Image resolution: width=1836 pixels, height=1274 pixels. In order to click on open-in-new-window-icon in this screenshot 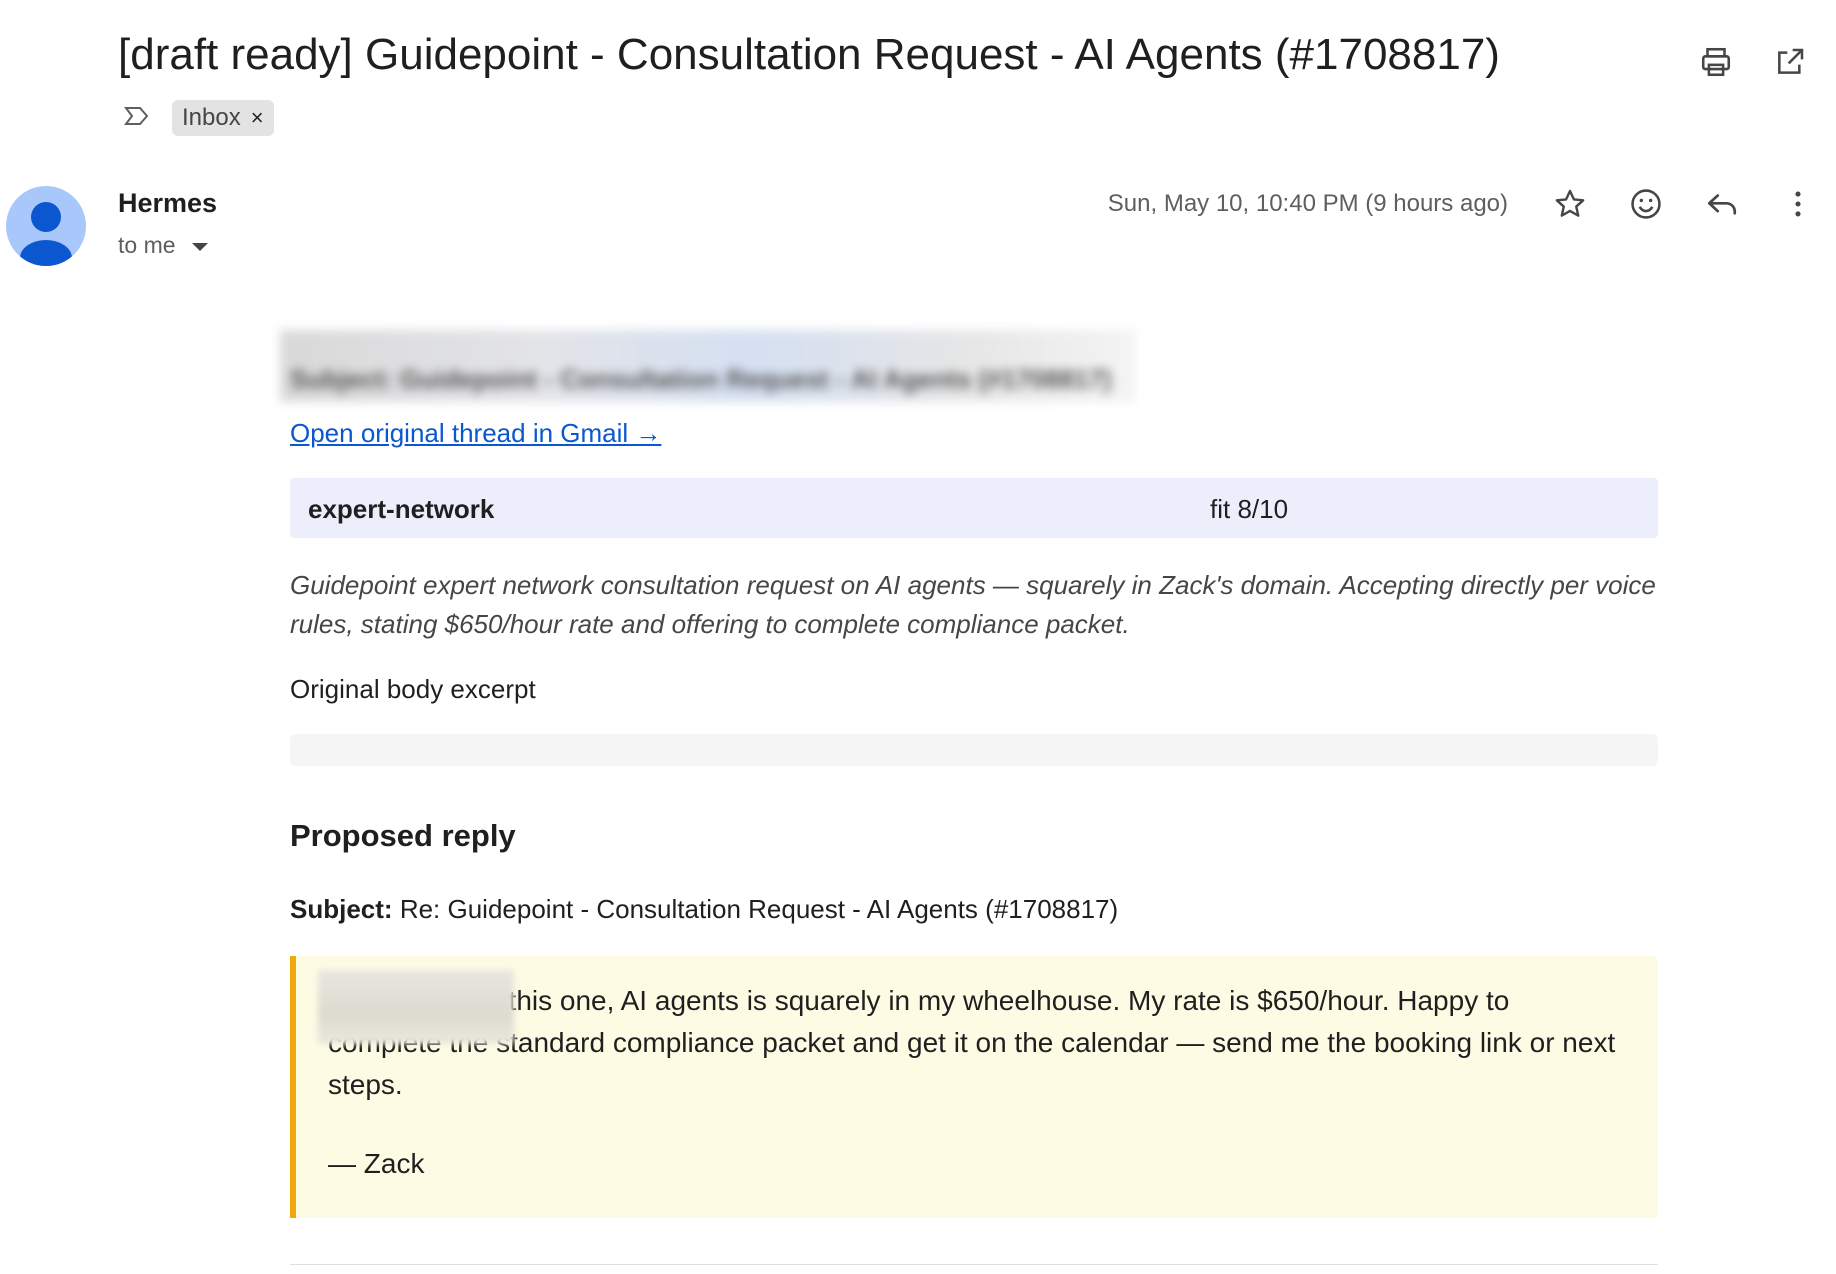, I will do `click(1790, 62)`.